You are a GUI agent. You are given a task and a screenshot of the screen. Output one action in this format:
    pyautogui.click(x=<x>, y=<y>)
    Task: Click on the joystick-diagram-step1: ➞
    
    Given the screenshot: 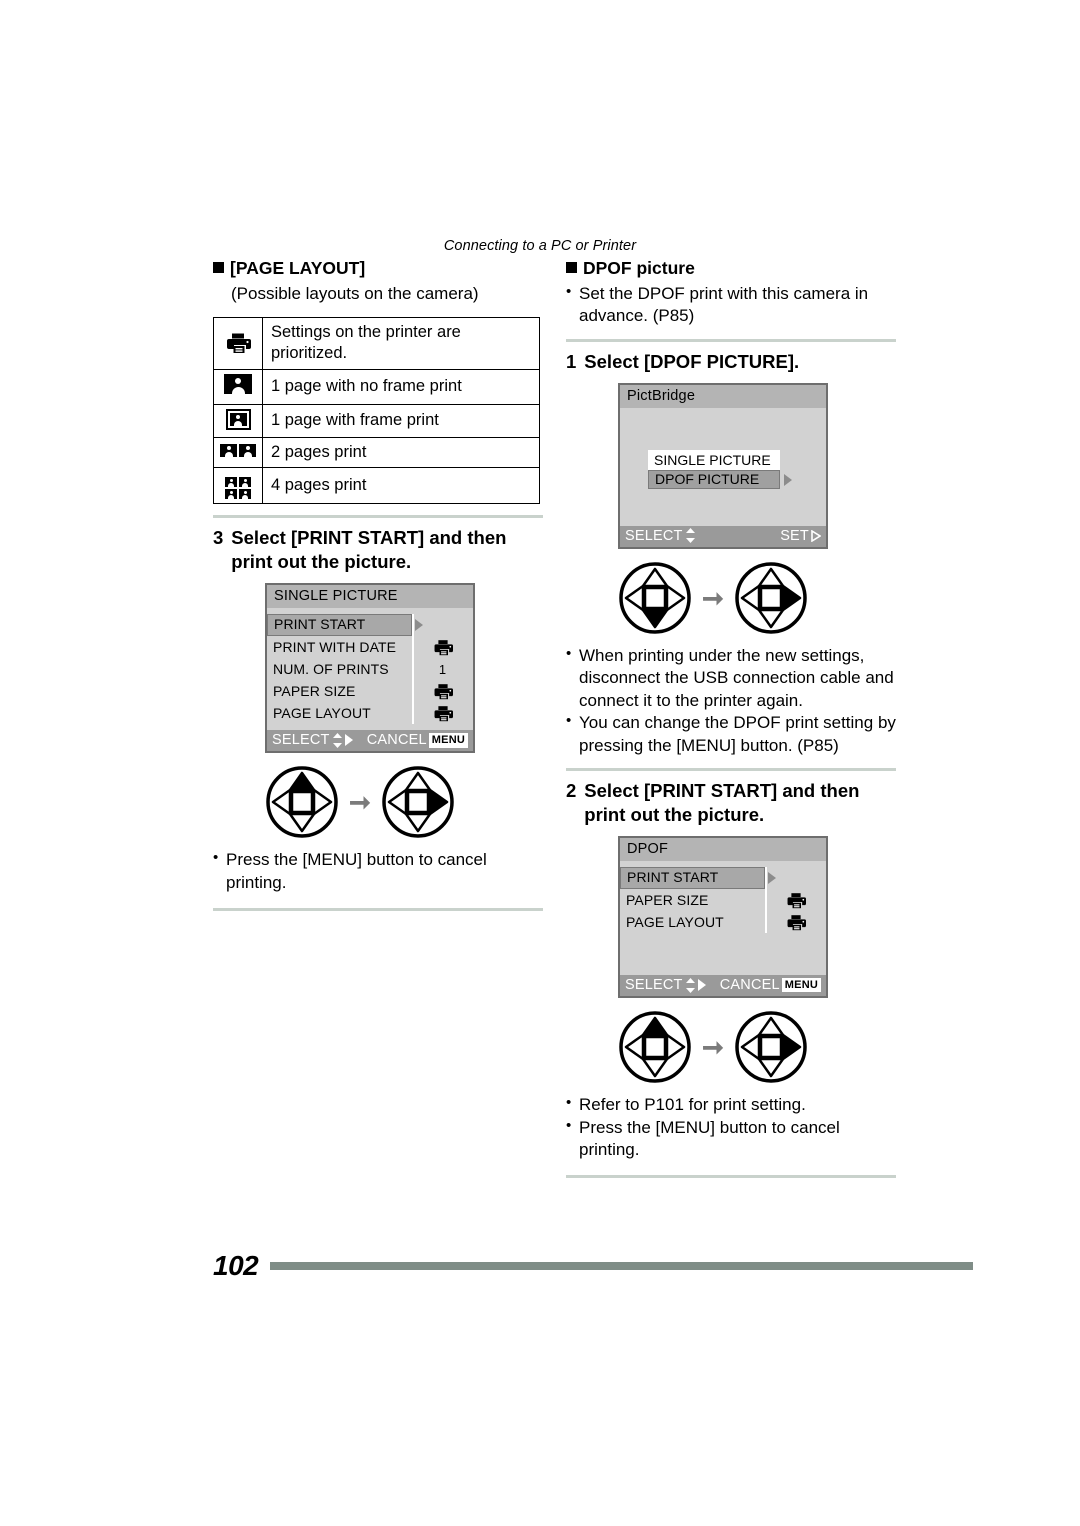 What is the action you would take?
    pyautogui.click(x=731, y=598)
    